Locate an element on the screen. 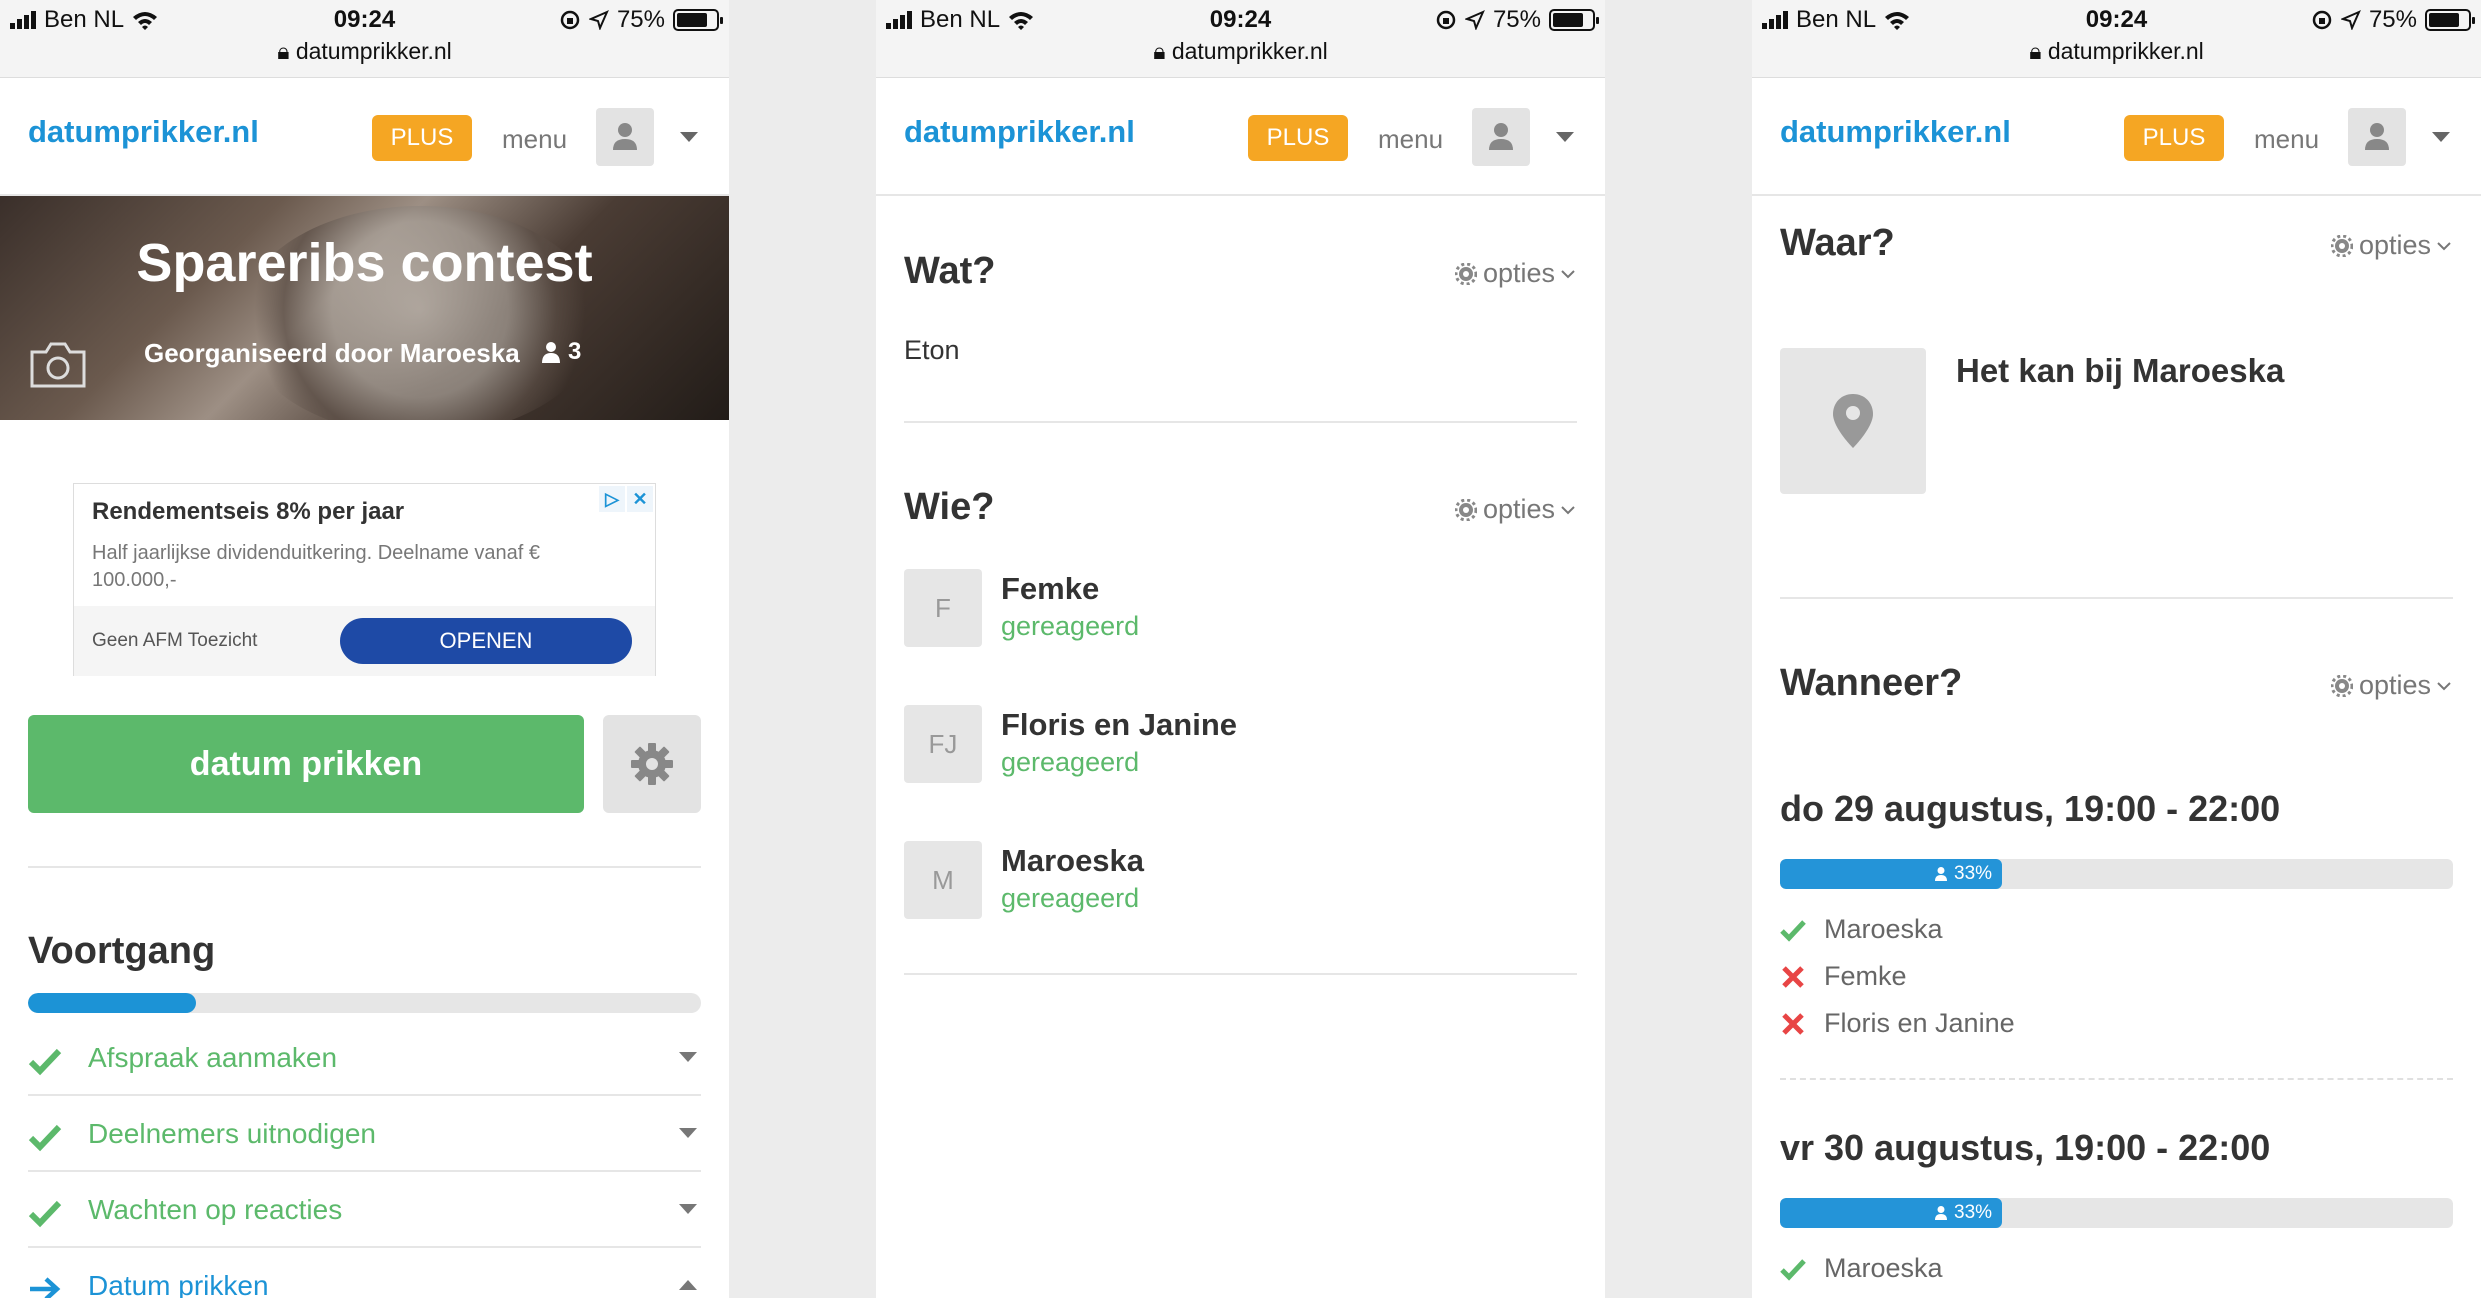 This screenshot has width=2481, height=1298. voter-name: Maroeska is located at coordinates (1883, 1268).